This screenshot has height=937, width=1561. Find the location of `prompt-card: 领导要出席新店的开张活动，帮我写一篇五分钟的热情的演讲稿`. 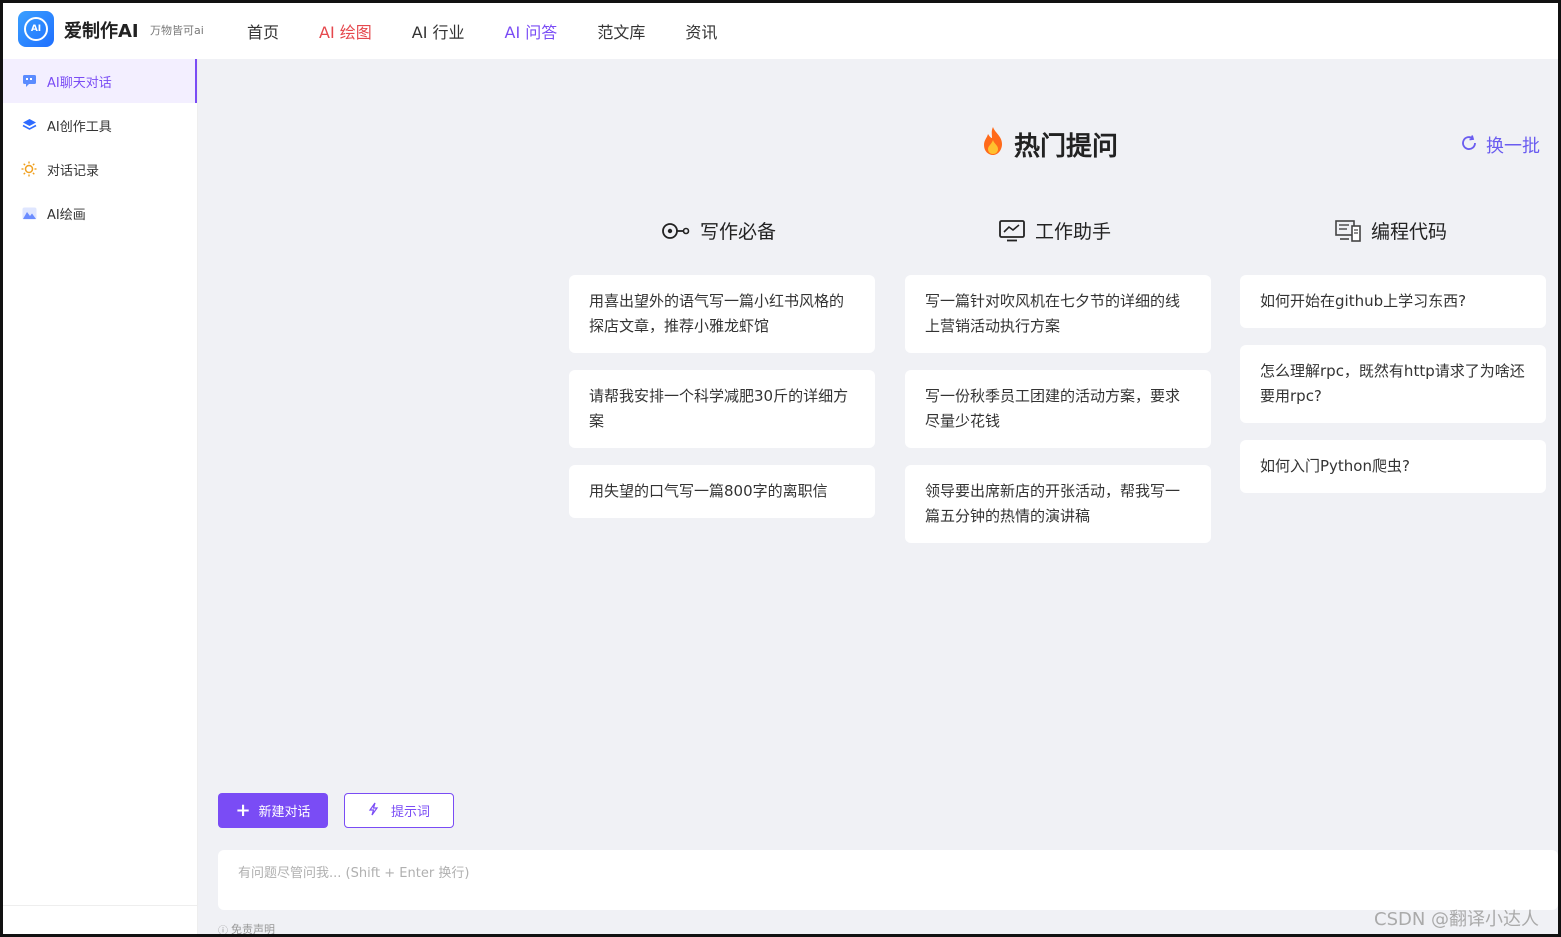

prompt-card: 领导要出席新店的开张活动，帮我写一篇五分钟的热情的演讲稿 is located at coordinates (1058, 504).